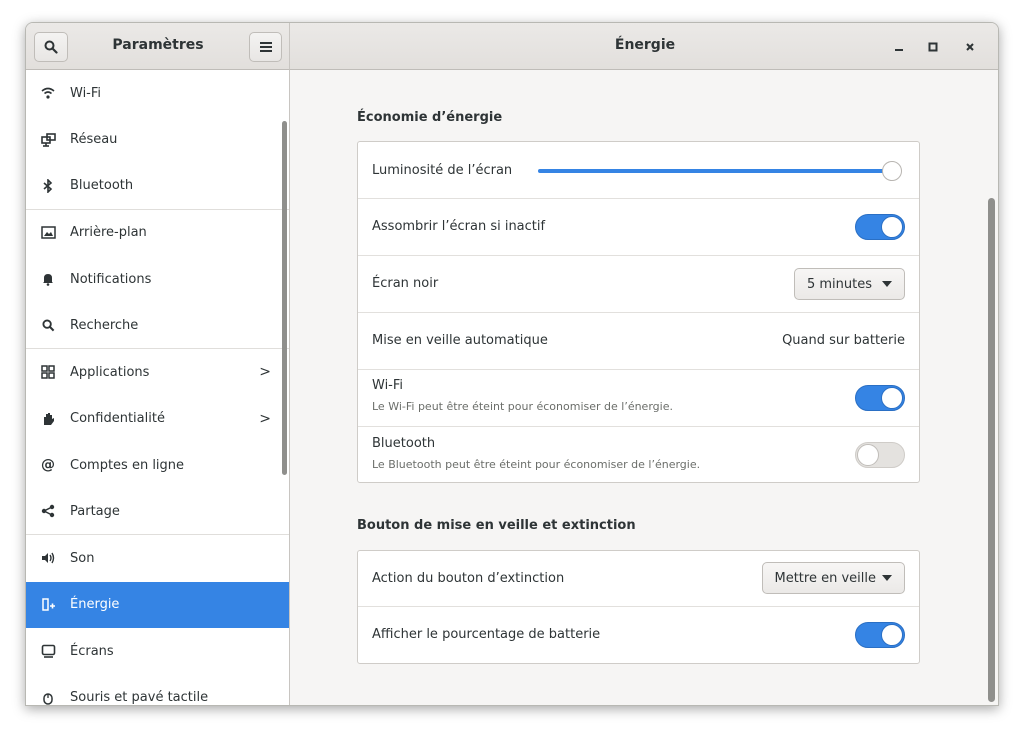 The image size is (1024, 733). I want to click on mouse-icon, so click(48, 697).